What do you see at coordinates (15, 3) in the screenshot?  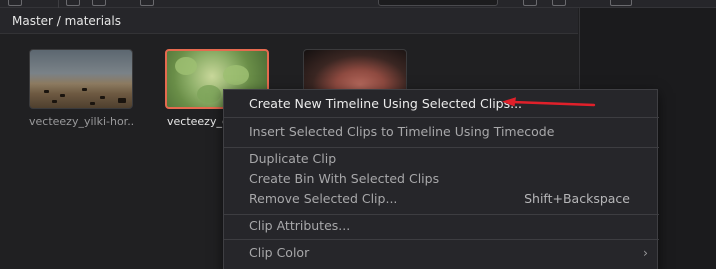 I see `panel-toggle-icon` at bounding box center [15, 3].